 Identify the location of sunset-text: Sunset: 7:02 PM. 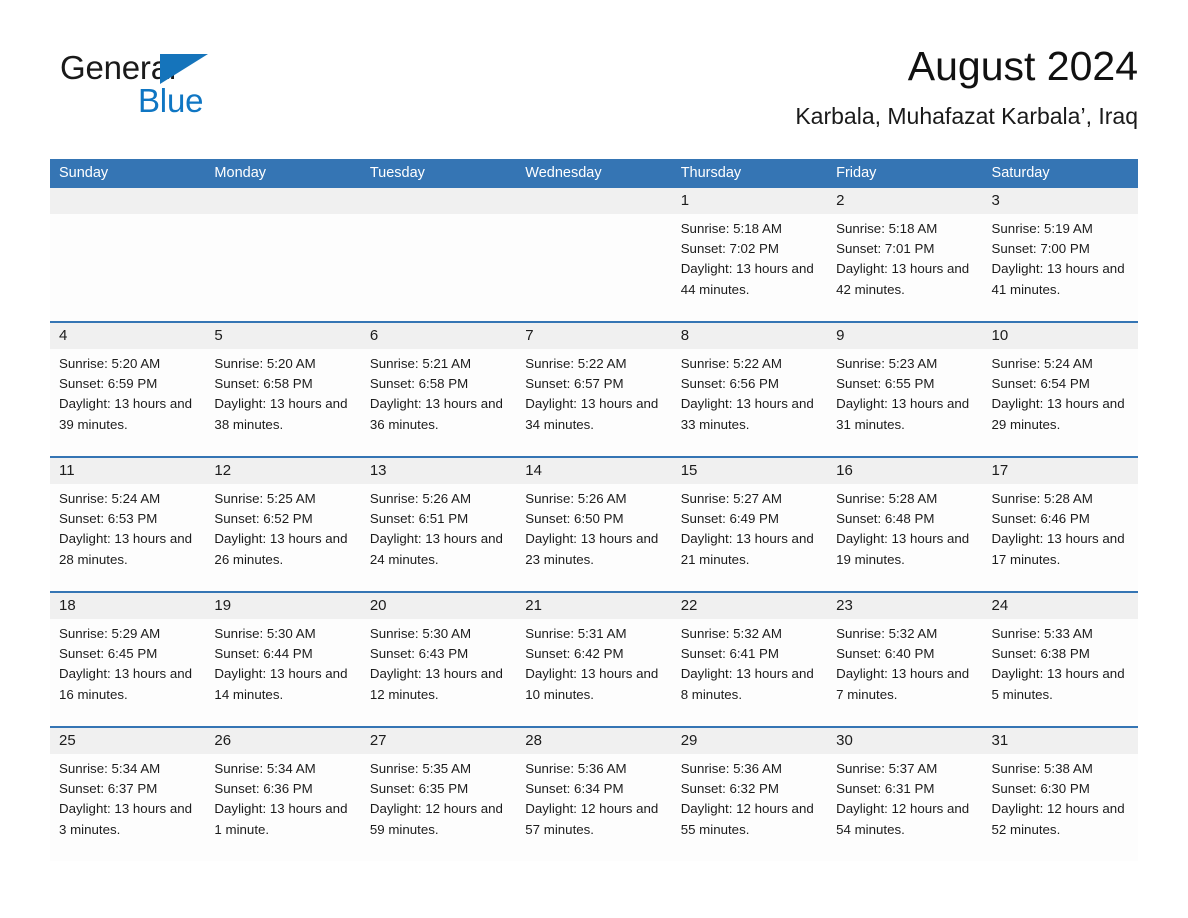
(729, 249).